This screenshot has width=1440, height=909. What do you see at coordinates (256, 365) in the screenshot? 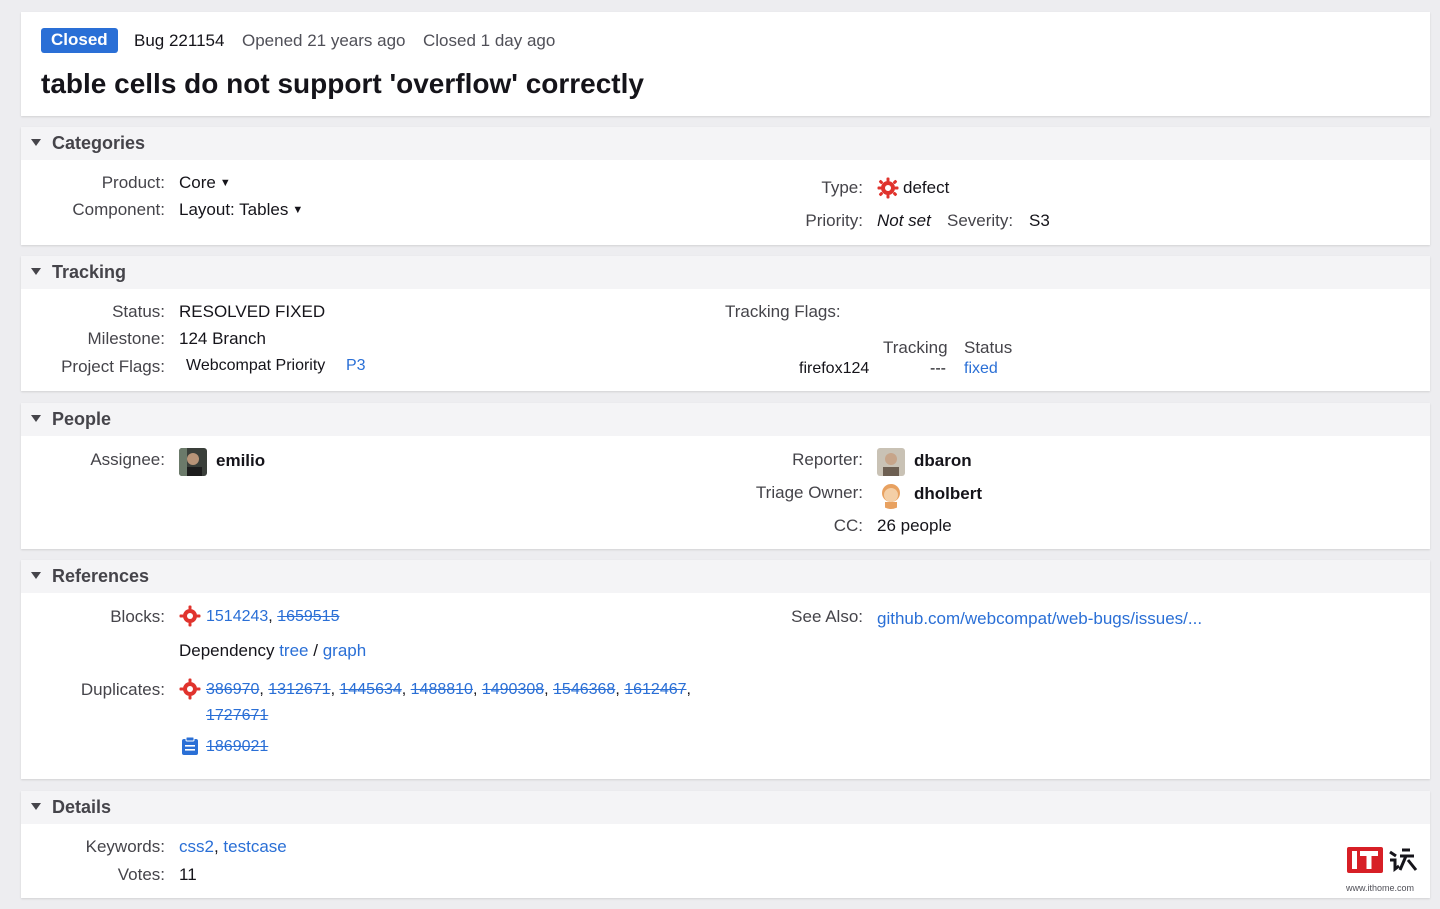
I see `project-flag-name: Webcompat Priority` at bounding box center [256, 365].